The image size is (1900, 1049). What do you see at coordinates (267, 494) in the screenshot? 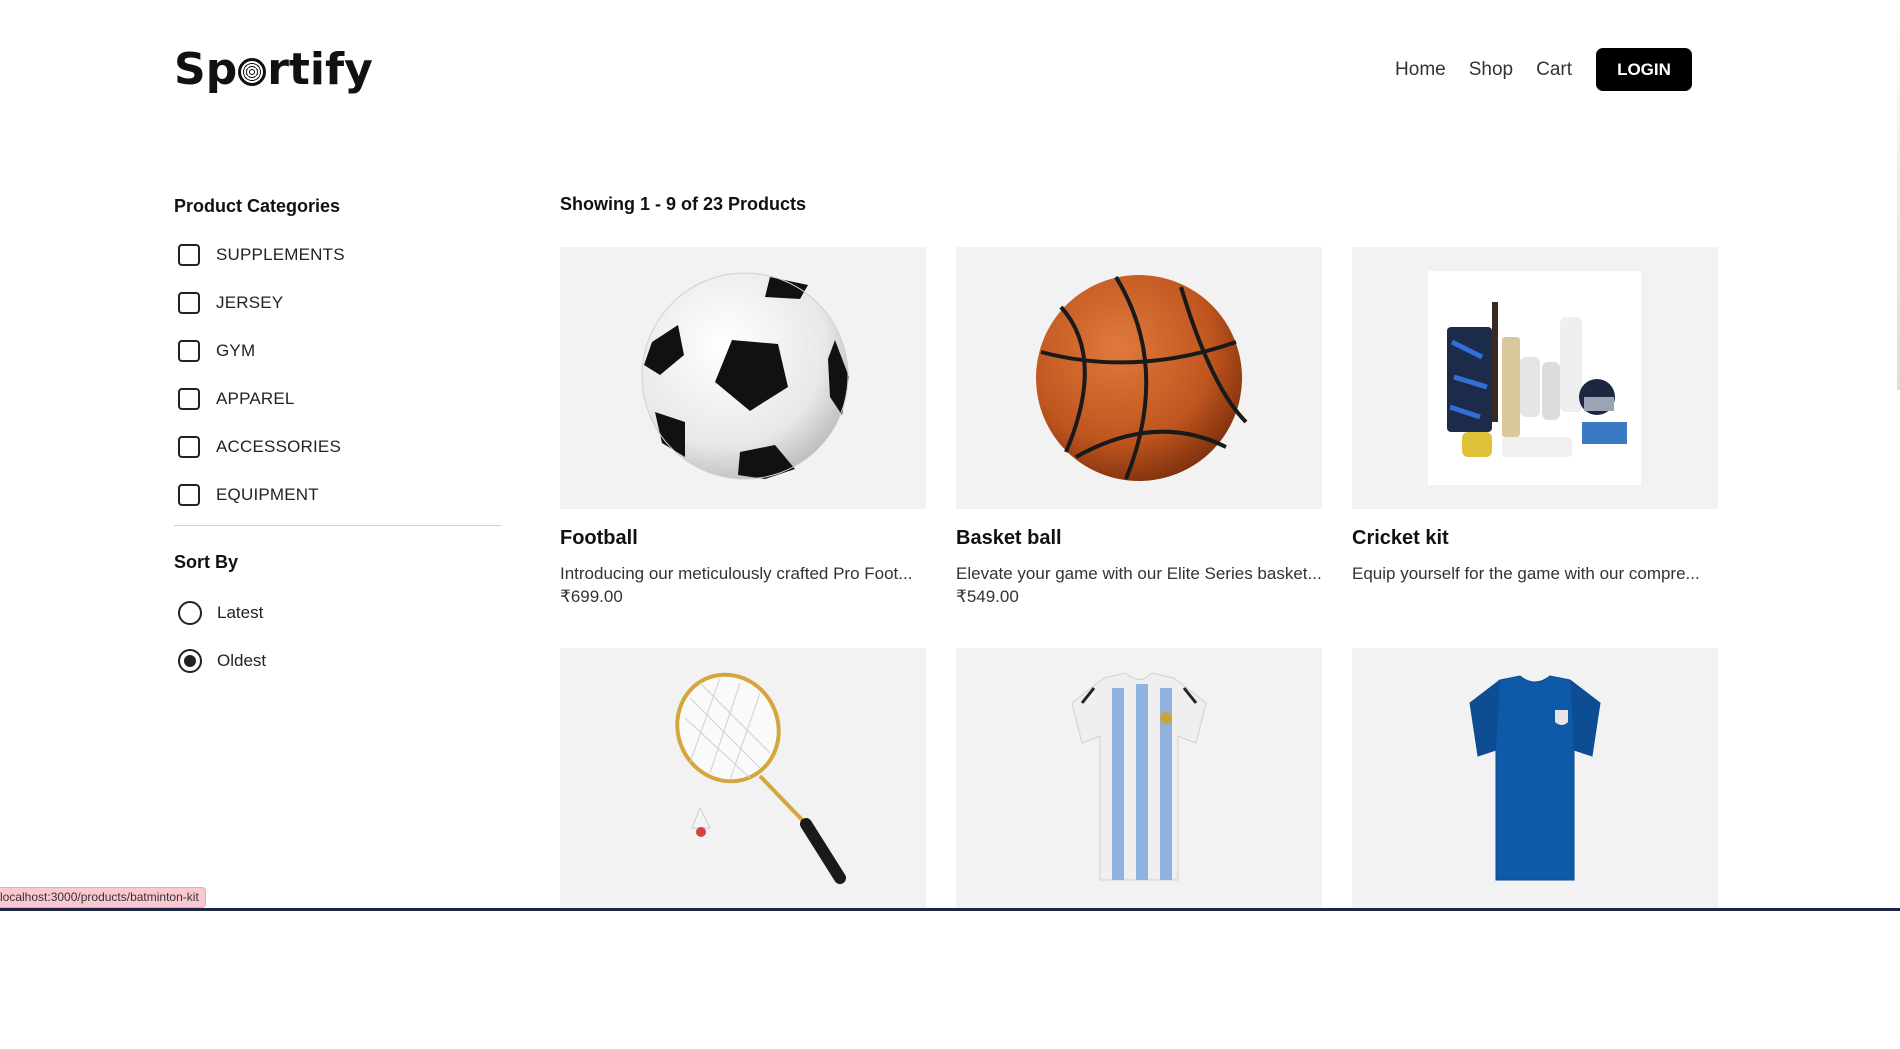
I see `category-label: EQUIPMENT` at bounding box center [267, 494].